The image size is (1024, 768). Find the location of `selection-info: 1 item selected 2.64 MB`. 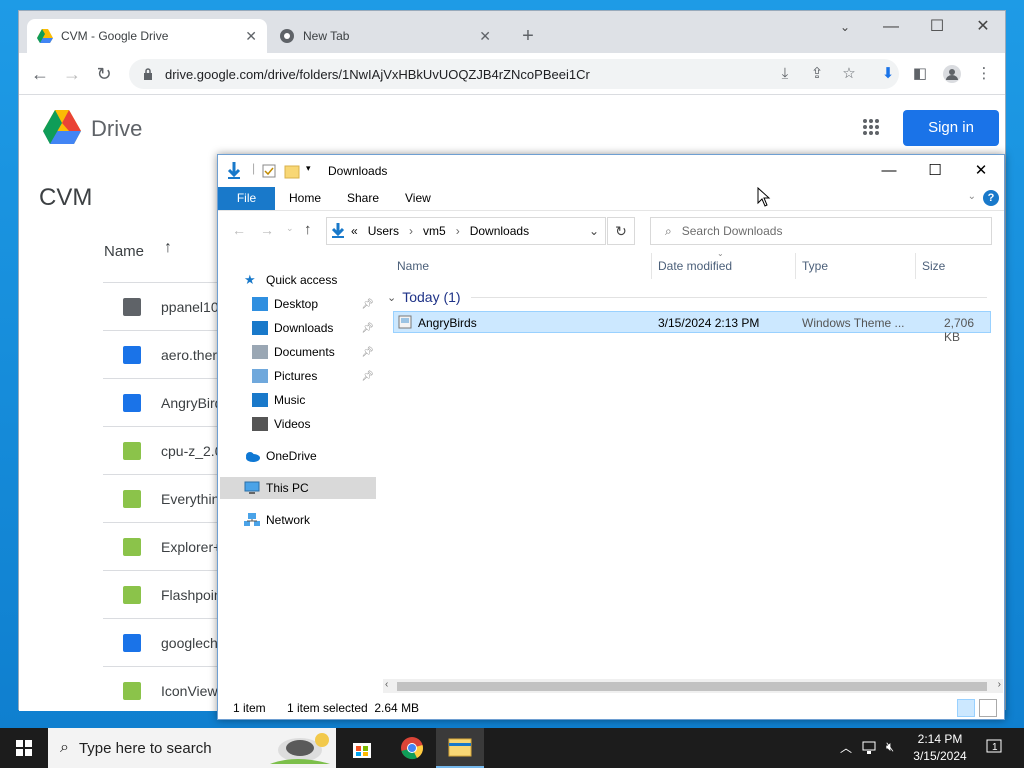

selection-info: 1 item selected 2.64 MB is located at coordinates (353, 708).